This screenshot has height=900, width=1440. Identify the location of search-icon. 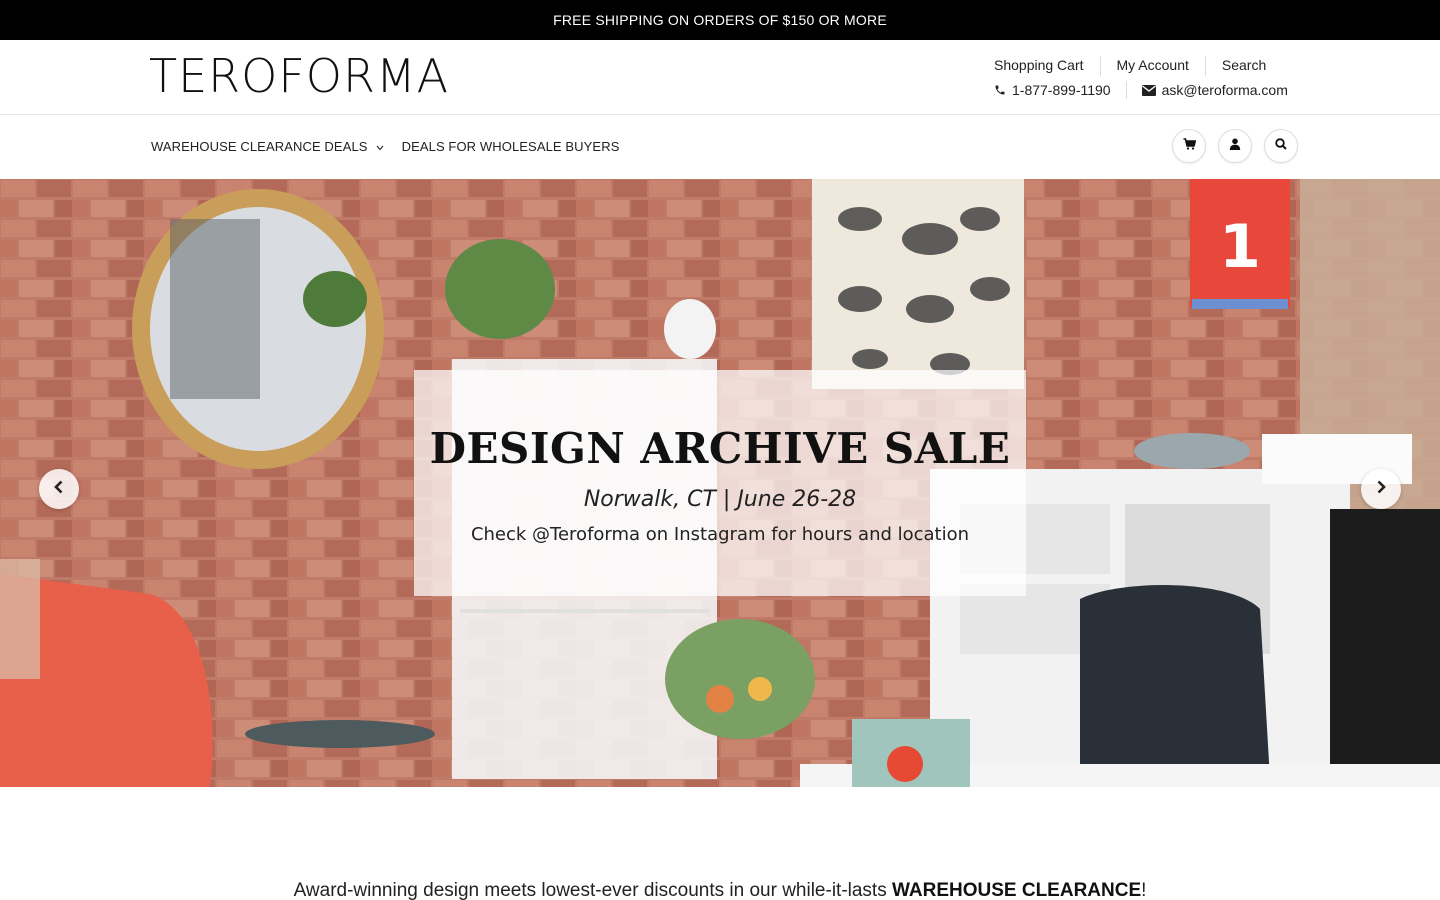
(1281, 146).